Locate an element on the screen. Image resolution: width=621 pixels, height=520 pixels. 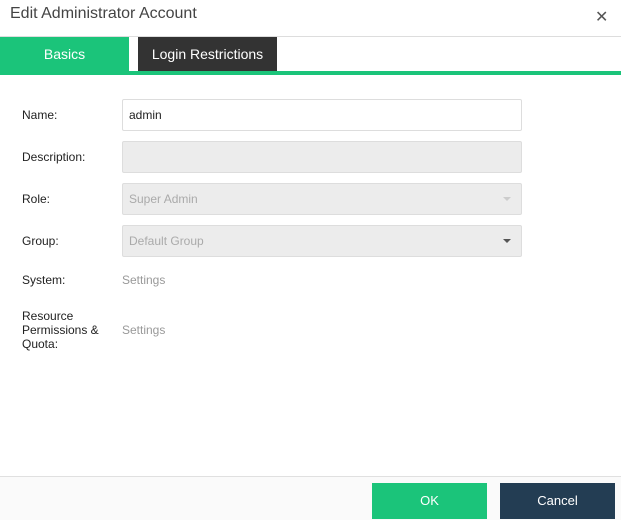
description-label: Description: is located at coordinates (54, 157).